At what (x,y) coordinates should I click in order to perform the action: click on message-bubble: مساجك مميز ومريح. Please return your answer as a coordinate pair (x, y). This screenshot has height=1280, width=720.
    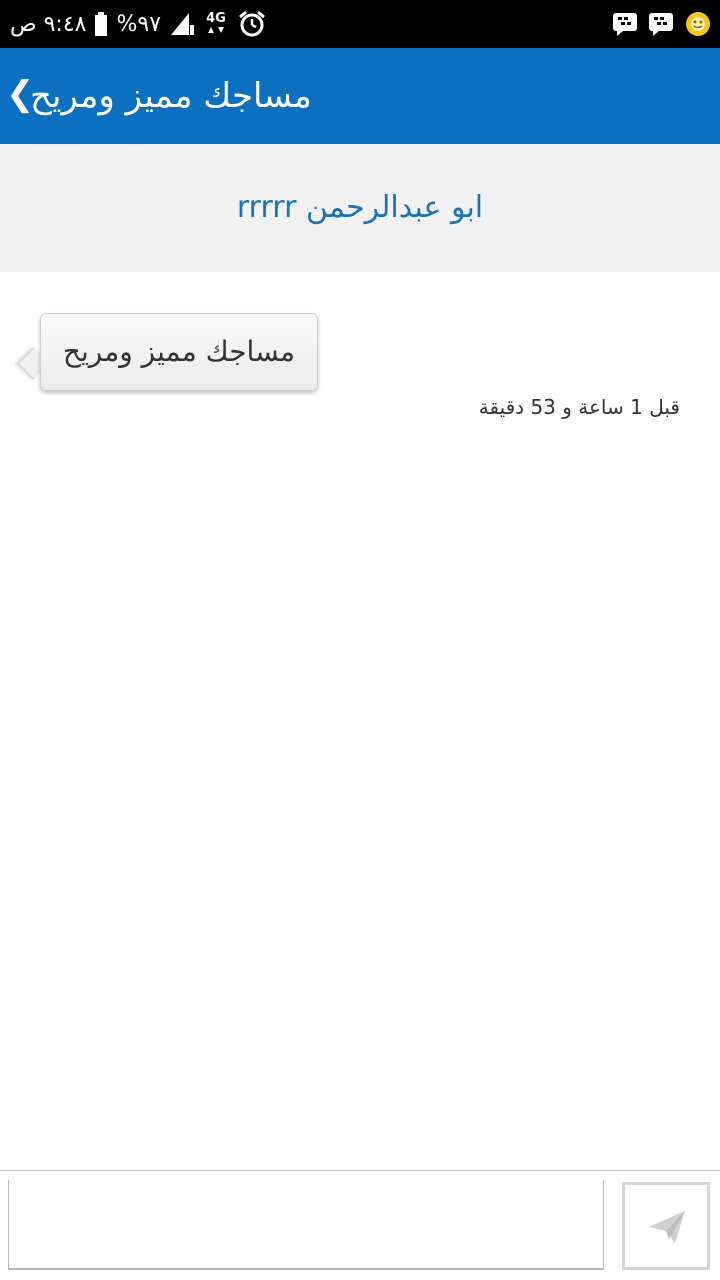
    Looking at the image, I should click on (179, 352).